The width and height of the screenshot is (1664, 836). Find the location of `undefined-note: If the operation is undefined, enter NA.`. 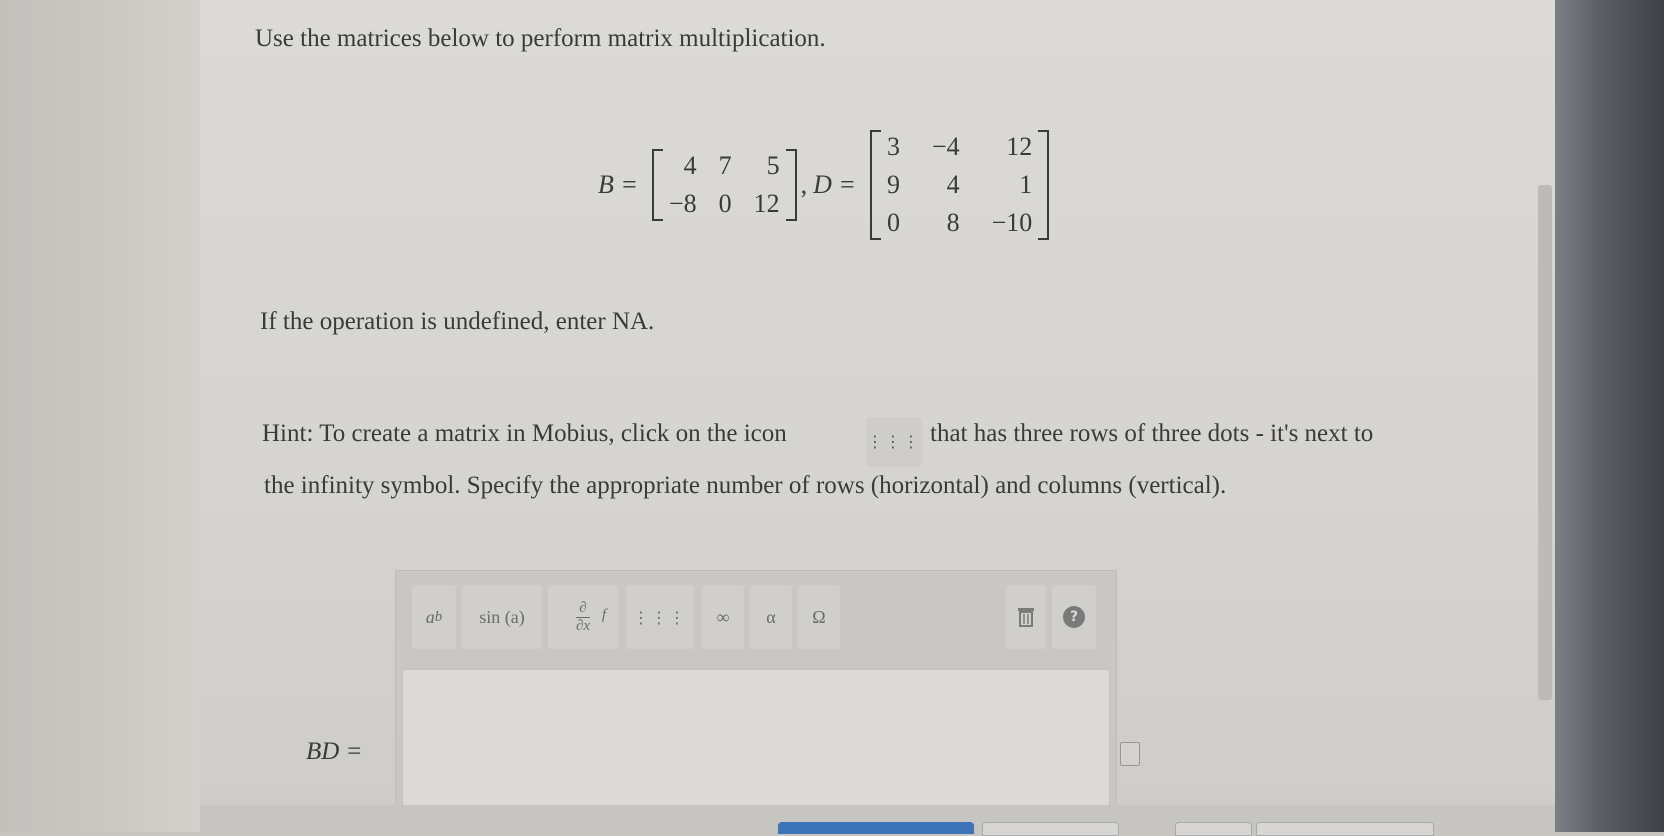

undefined-note: If the operation is undefined, enter NA. is located at coordinates (457, 321).